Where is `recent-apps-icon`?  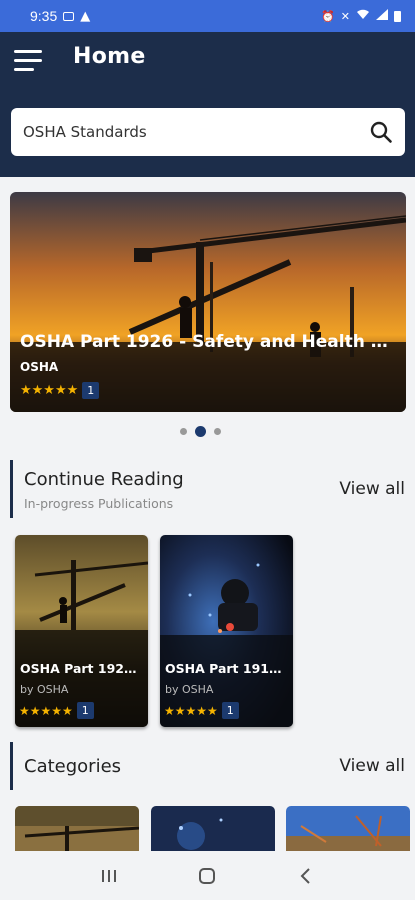 recent-apps-icon is located at coordinates (109, 876).